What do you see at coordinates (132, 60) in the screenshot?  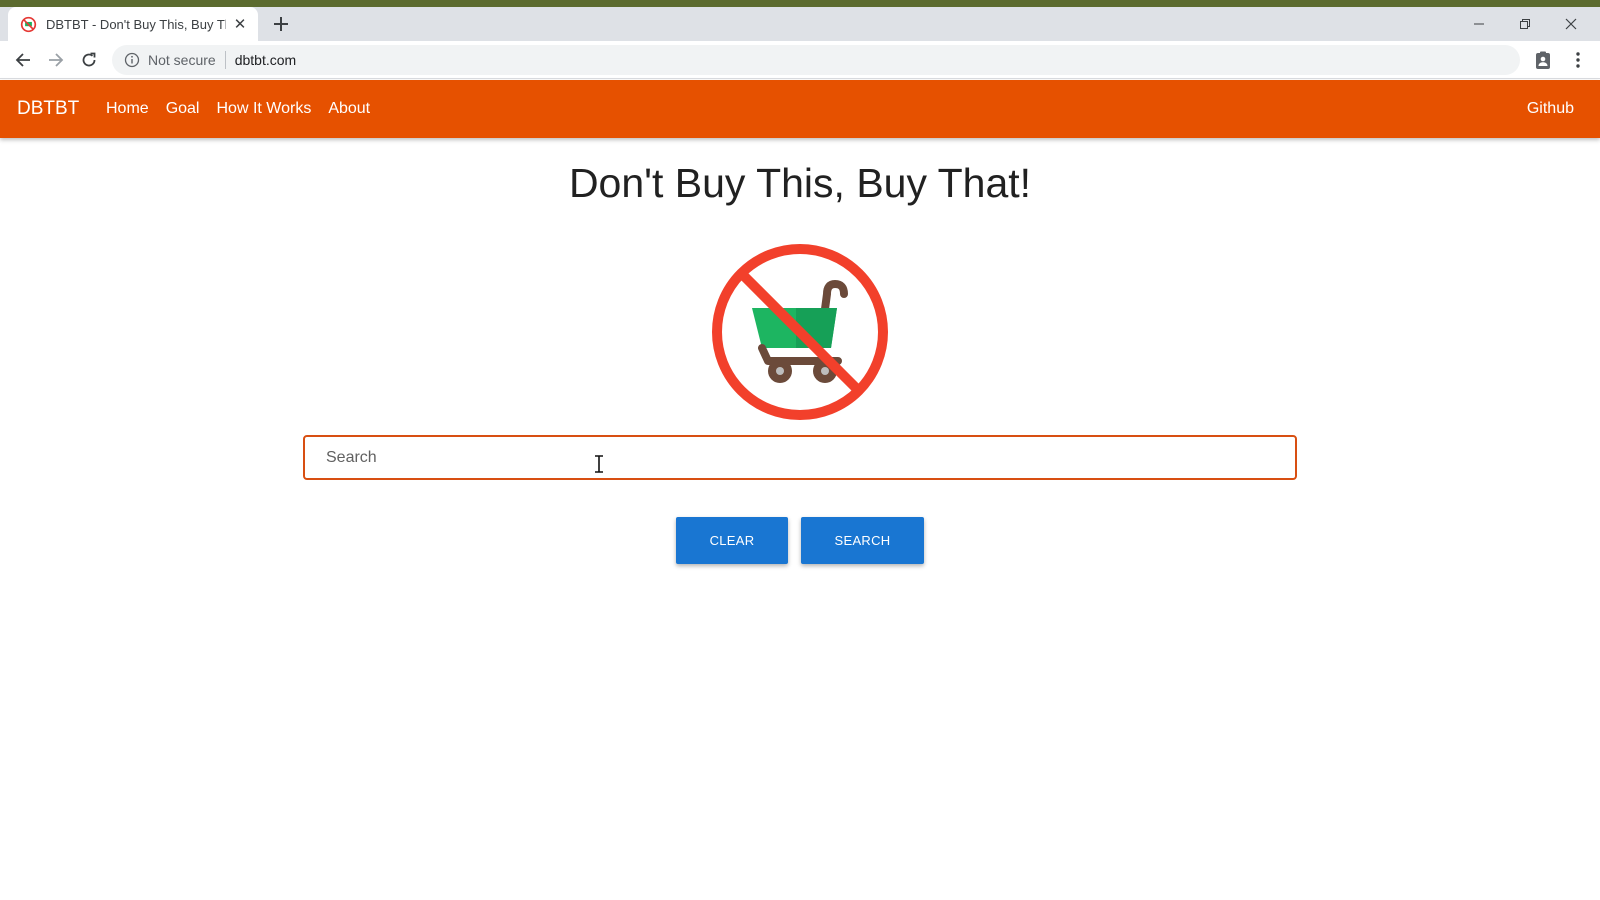 I see `info-icon` at bounding box center [132, 60].